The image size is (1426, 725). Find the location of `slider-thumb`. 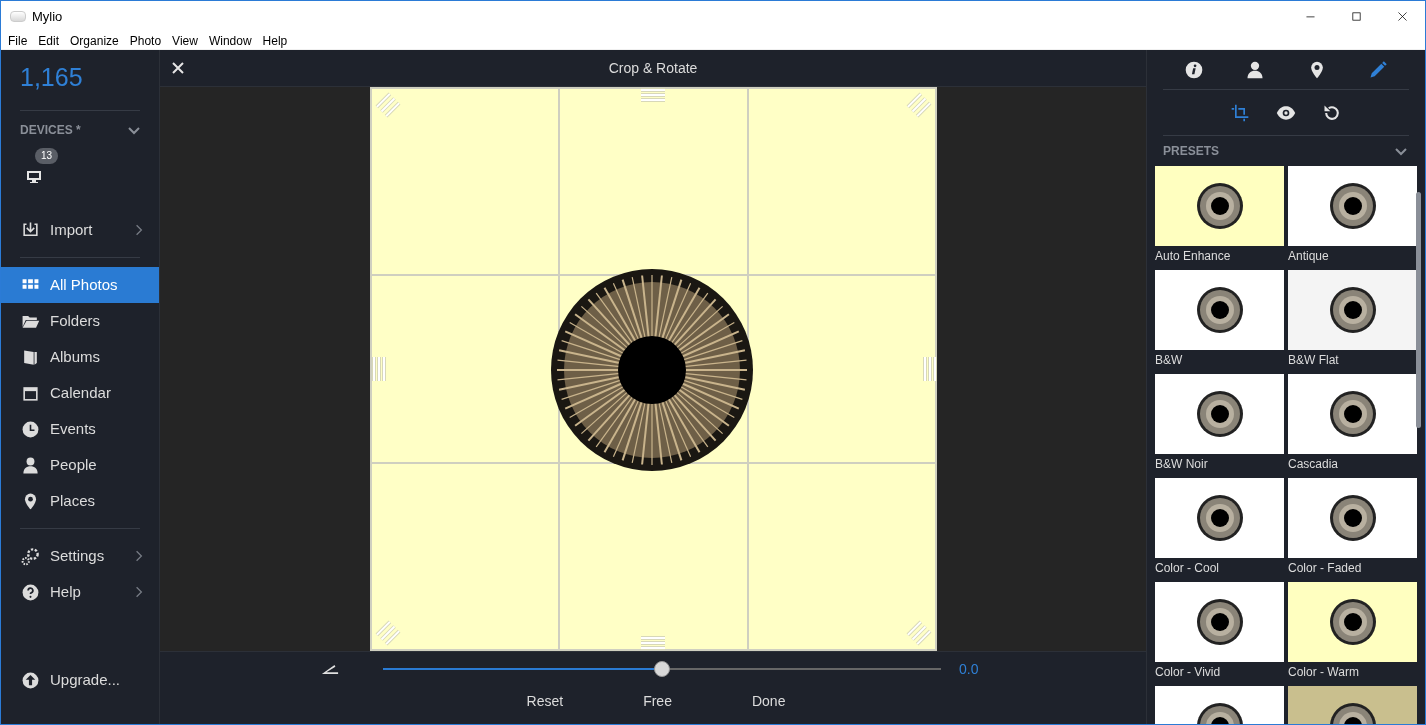

slider-thumb is located at coordinates (662, 669).